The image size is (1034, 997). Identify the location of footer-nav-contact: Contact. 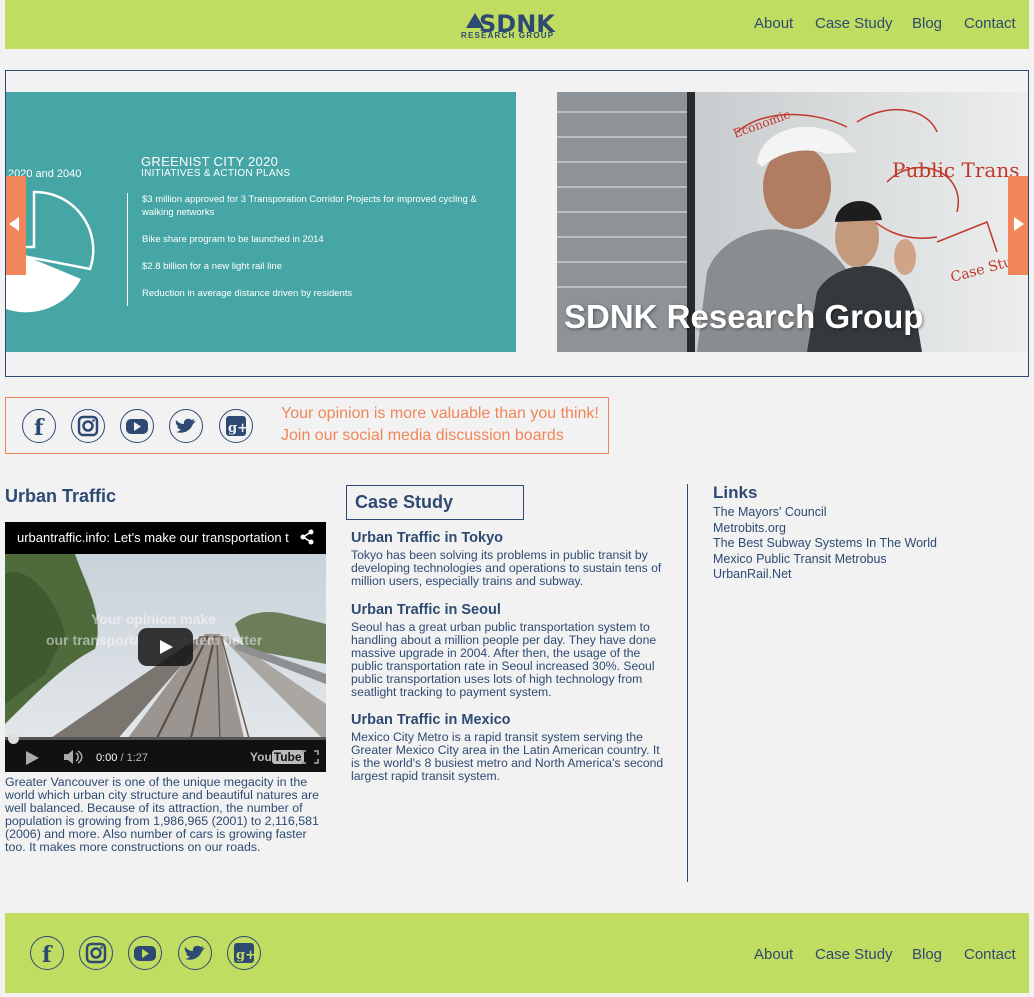
(990, 954).